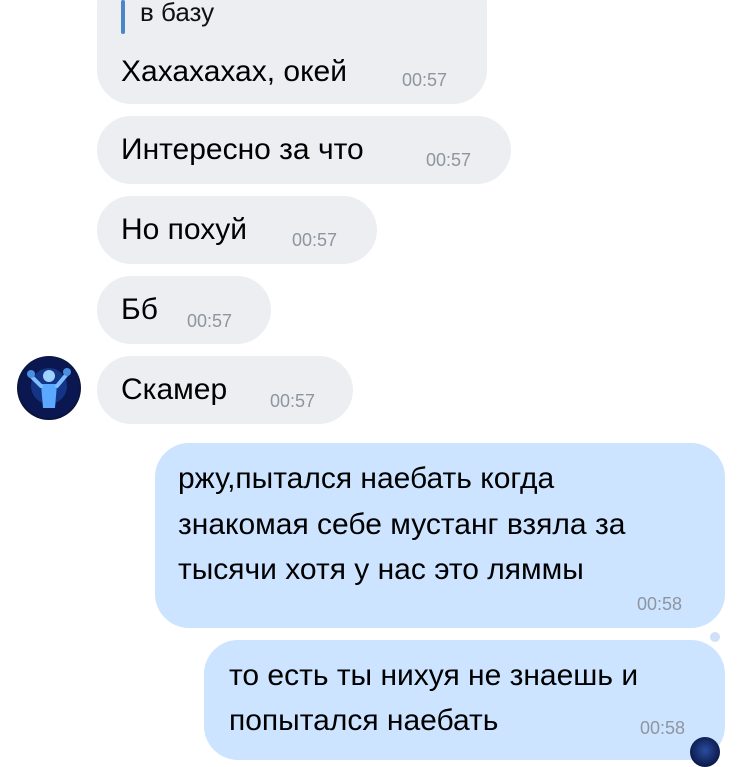  Describe the element at coordinates (123, 17) in the screenshot. I see `reply-quote-bar` at that location.